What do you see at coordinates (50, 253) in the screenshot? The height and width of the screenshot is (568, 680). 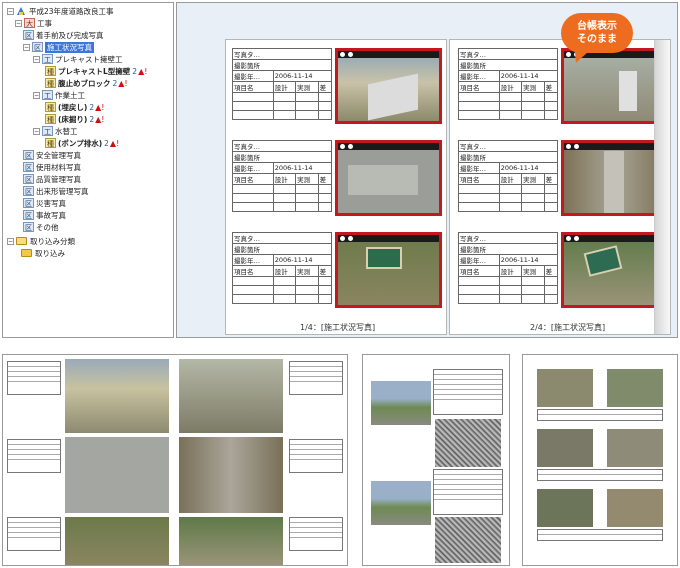 I see `tree-item-label: 取り込み` at bounding box center [50, 253].